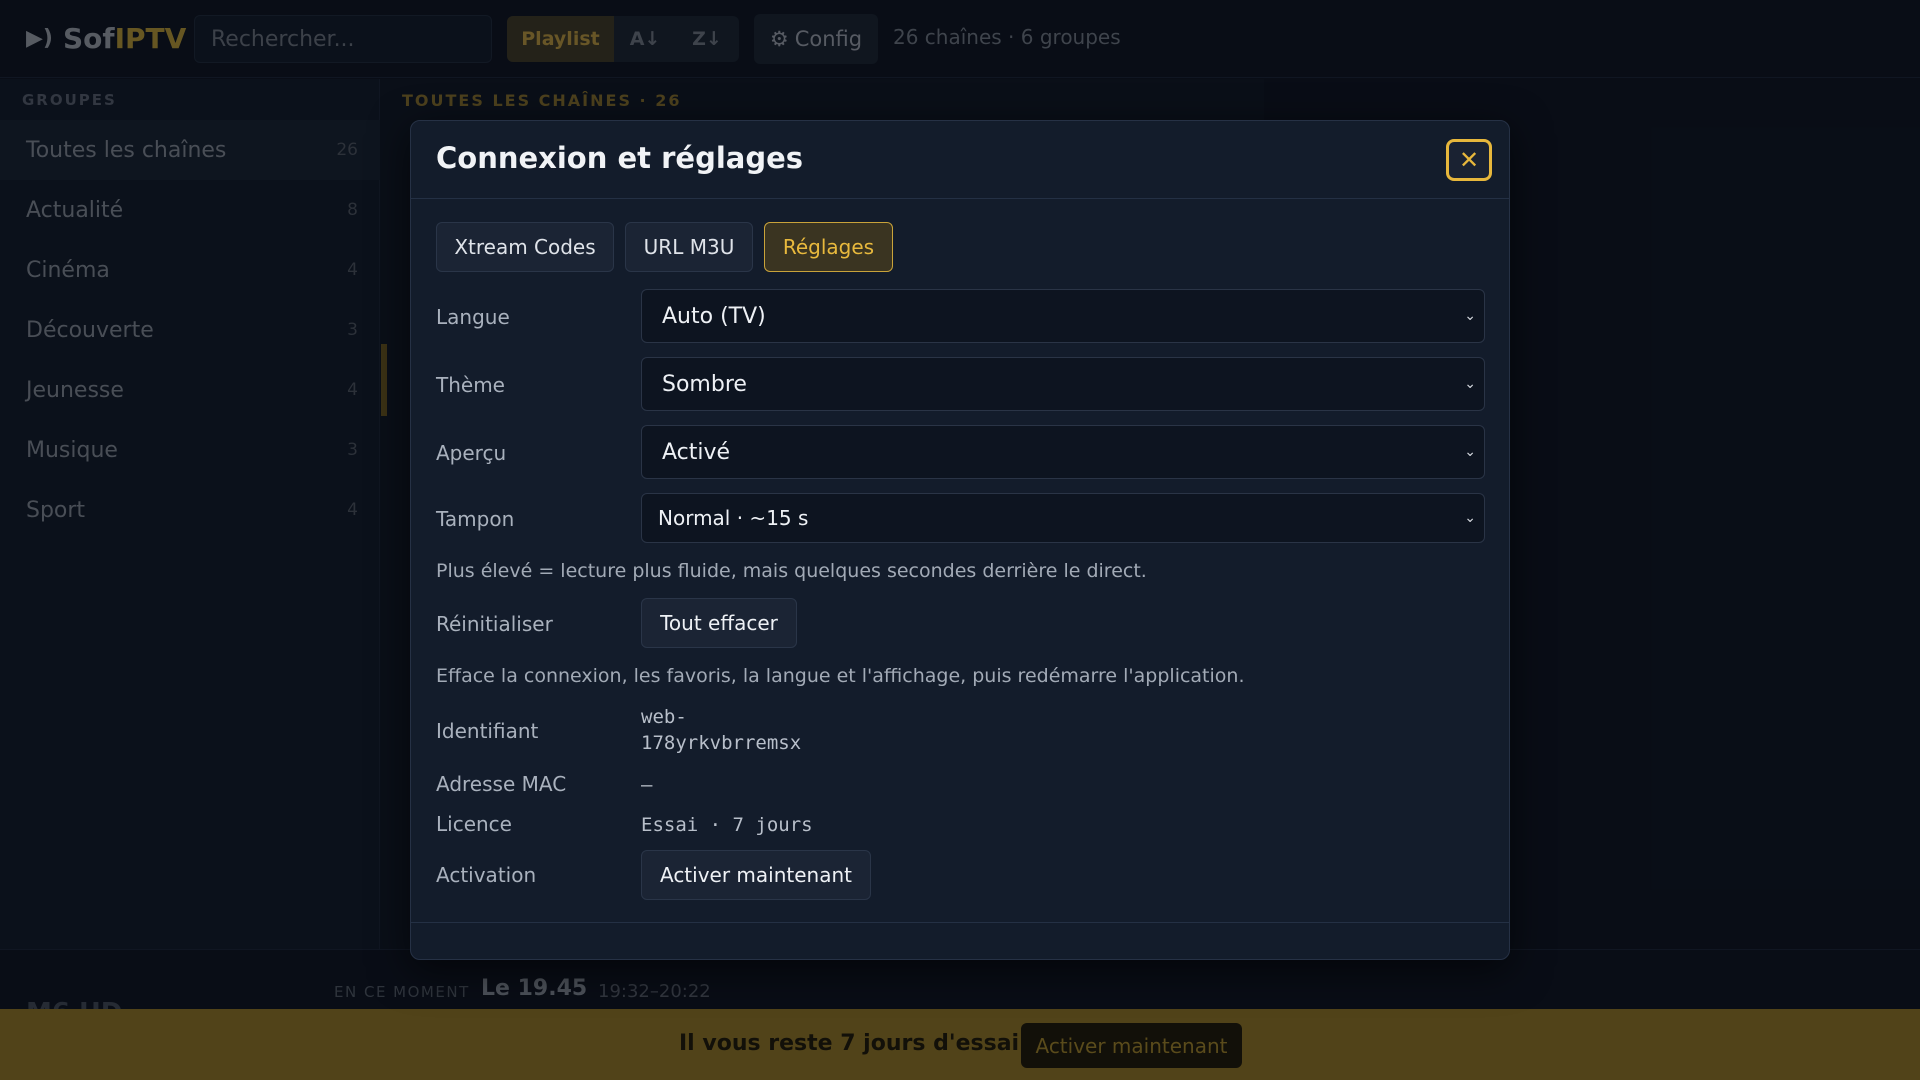 The image size is (1920, 1080). I want to click on close-button: ✕, so click(1469, 160).